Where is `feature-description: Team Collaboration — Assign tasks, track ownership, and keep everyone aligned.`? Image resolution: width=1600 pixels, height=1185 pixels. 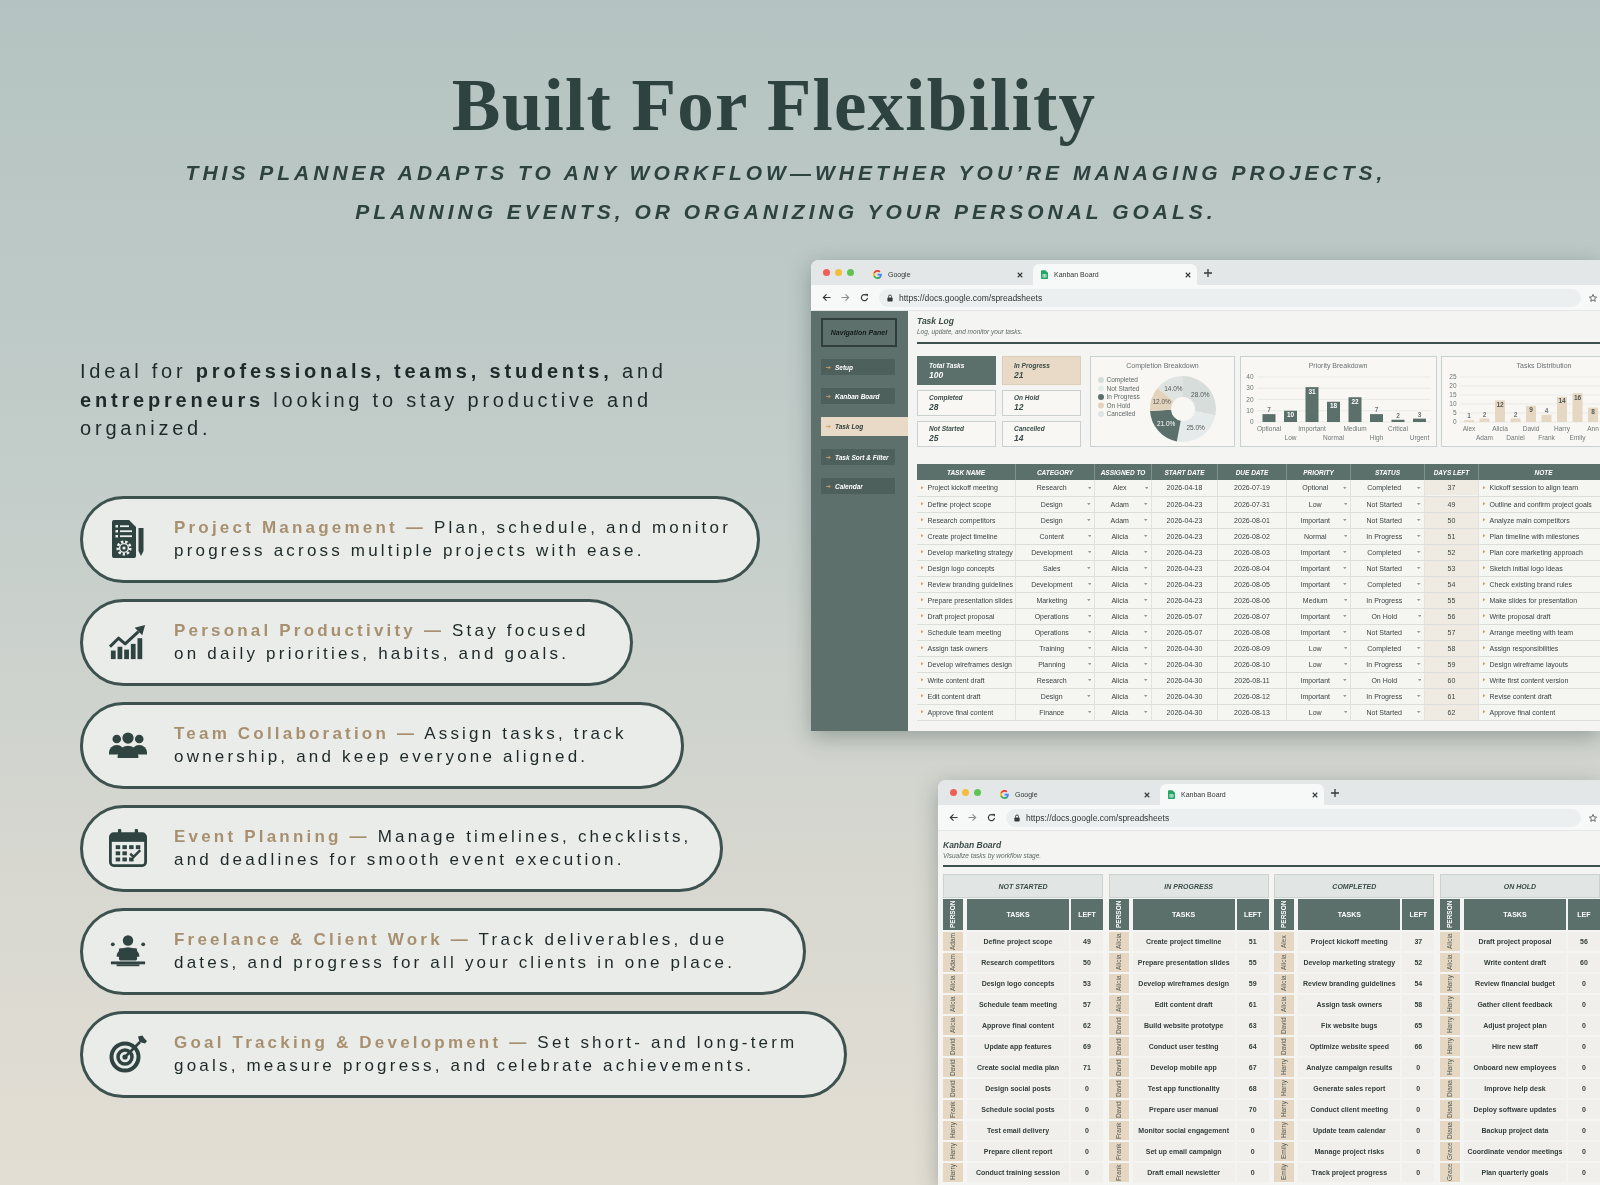
feature-description: Team Collaboration — Assign tasks, track ownership, and keep everyone aligned. is located at coordinates (400, 745).